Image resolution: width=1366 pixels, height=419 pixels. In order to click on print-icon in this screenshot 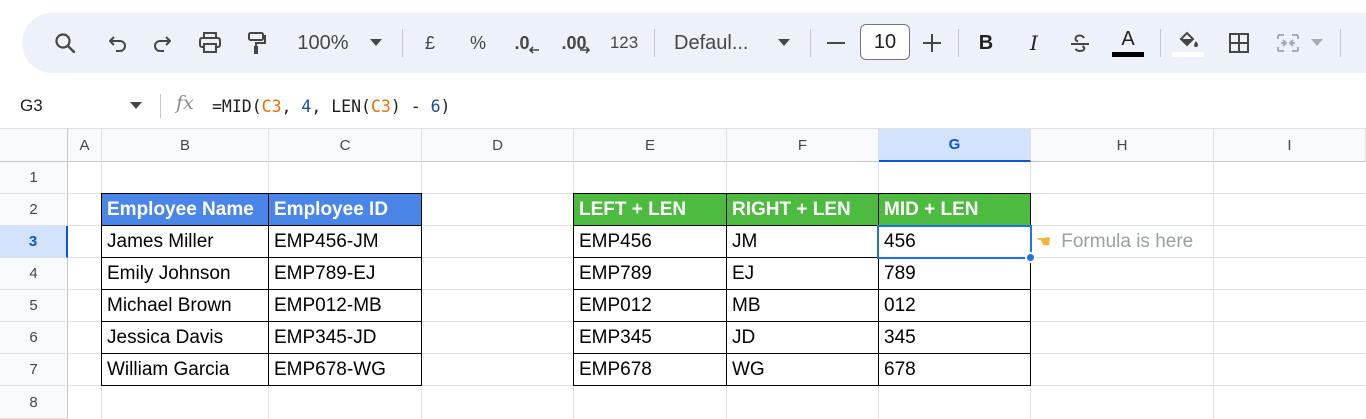, I will do `click(210, 43)`.